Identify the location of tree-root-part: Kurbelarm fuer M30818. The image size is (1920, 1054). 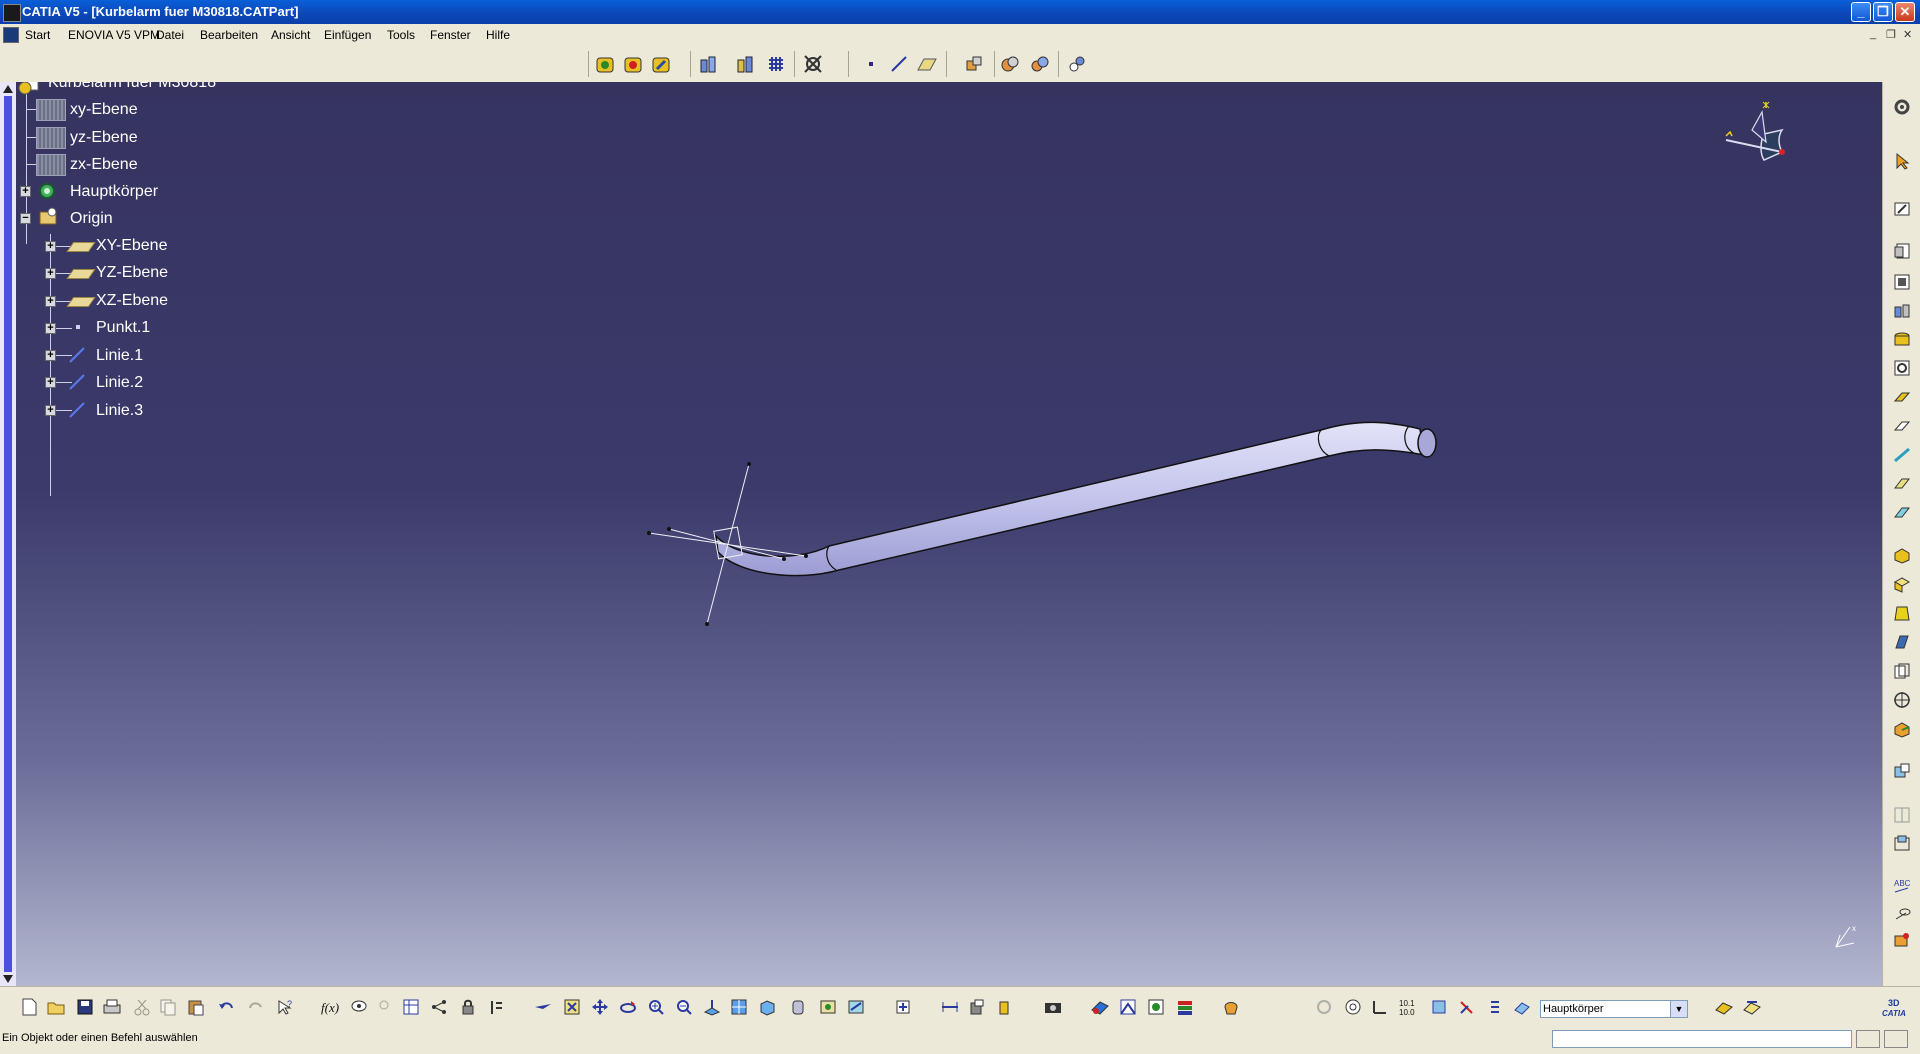
(132, 87).